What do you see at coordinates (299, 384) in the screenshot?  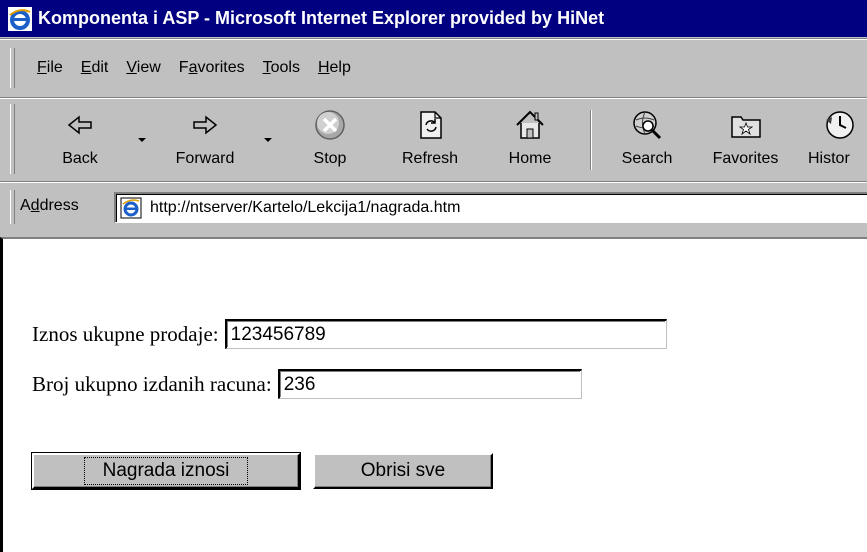 I see `invoices-input-value: 236` at bounding box center [299, 384].